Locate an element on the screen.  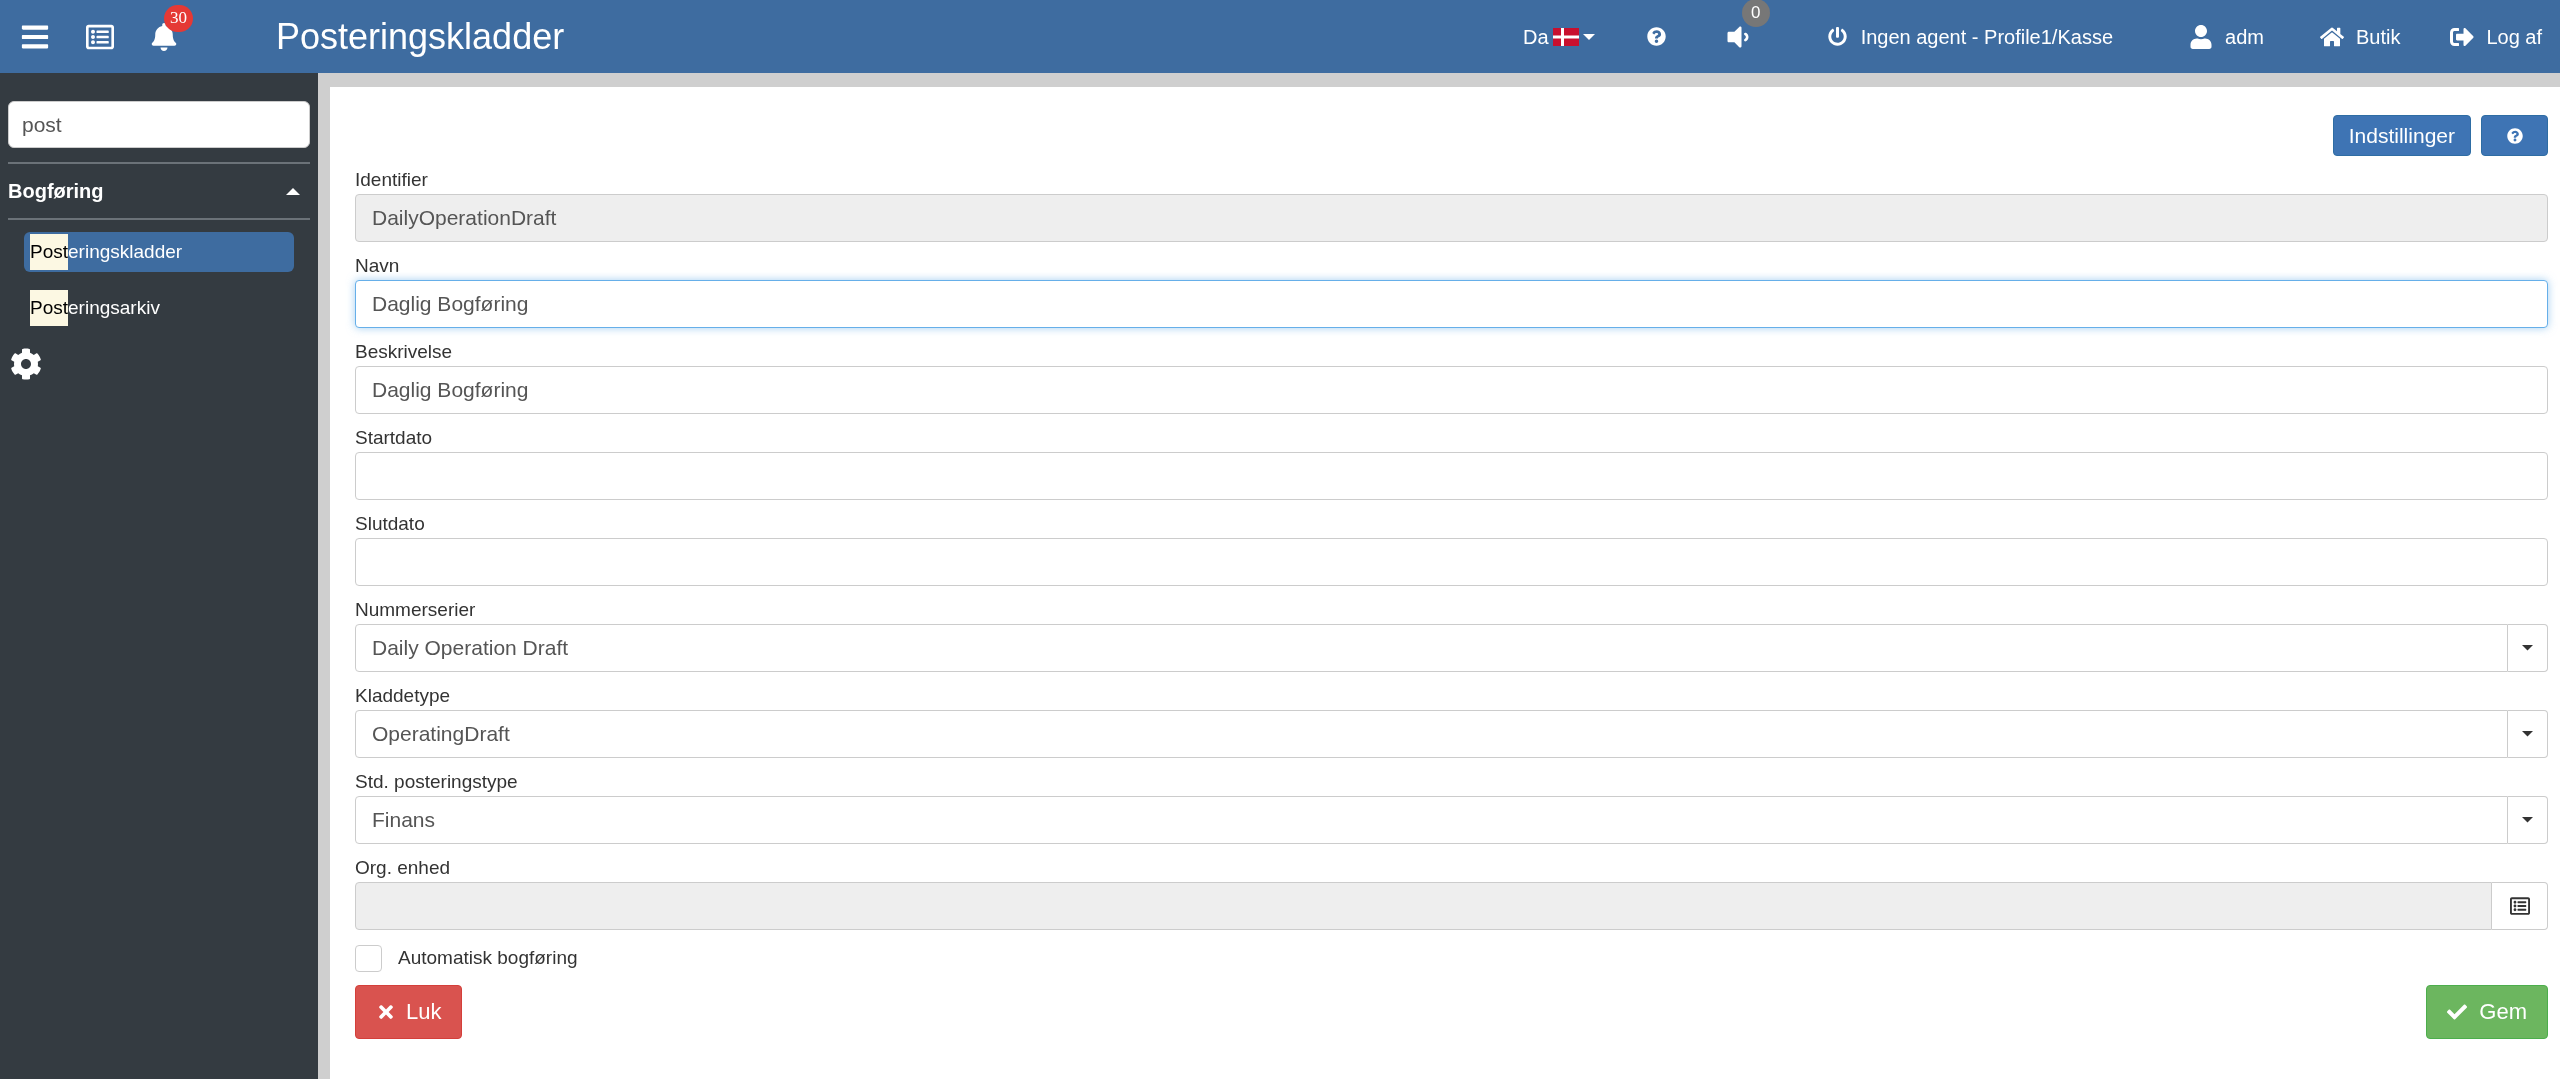
shop-button: Butik is located at coordinates (2360, 36).